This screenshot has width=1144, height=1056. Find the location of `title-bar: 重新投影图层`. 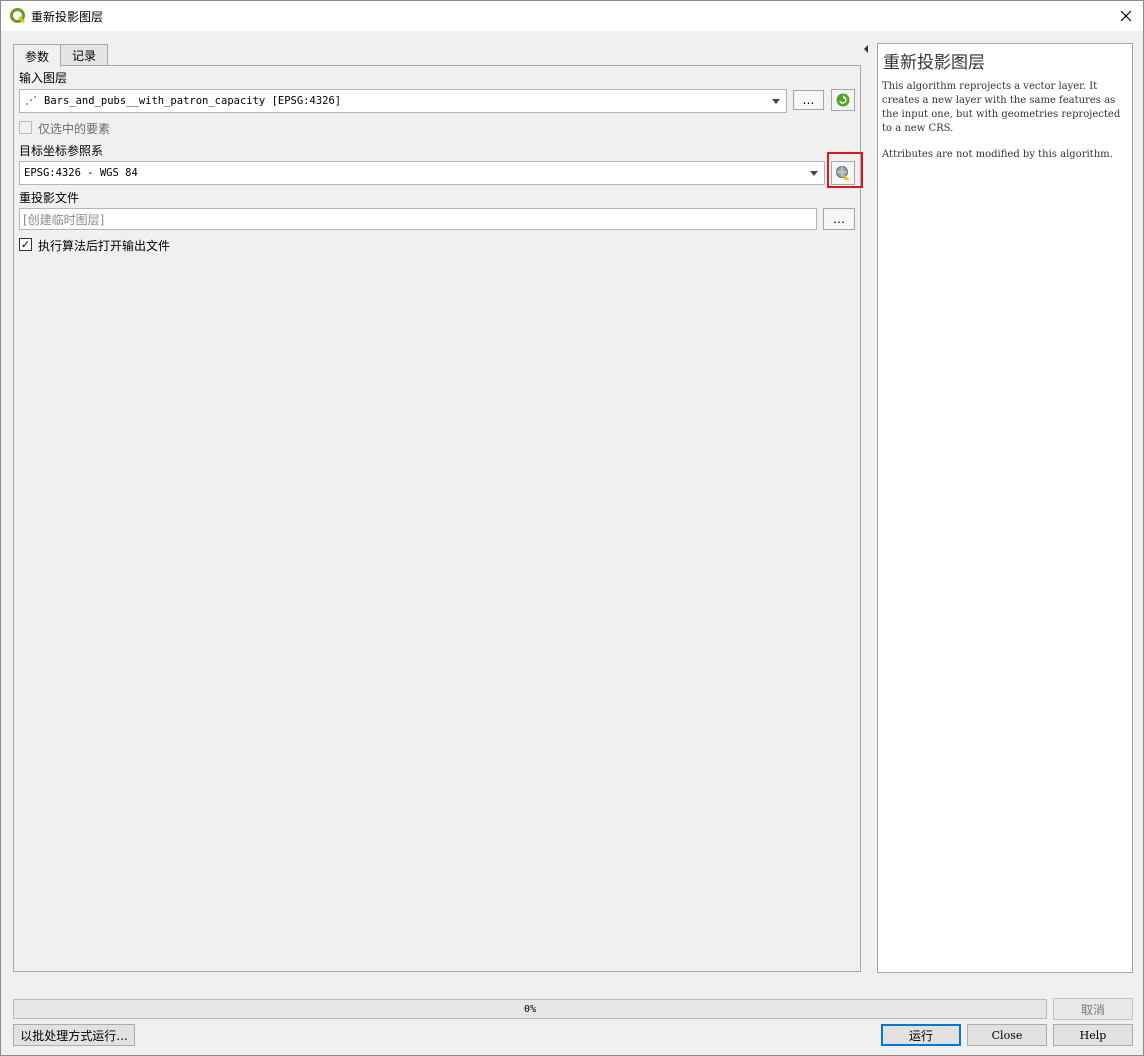

title-bar: 重新投影图层 is located at coordinates (572, 16).